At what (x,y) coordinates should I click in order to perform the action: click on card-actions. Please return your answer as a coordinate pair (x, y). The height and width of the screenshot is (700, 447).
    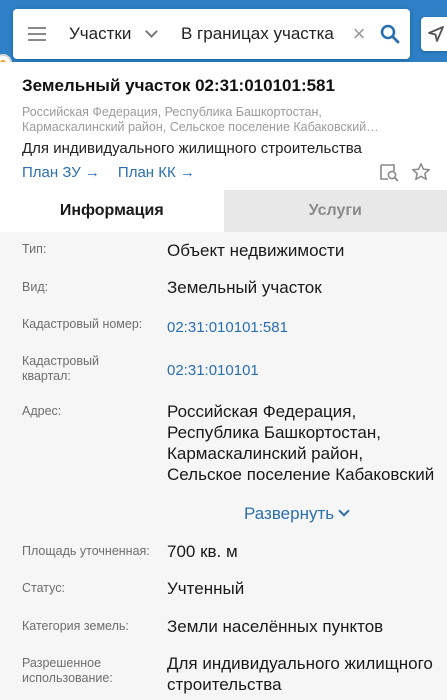
    Looking at the image, I should click on (405, 172).